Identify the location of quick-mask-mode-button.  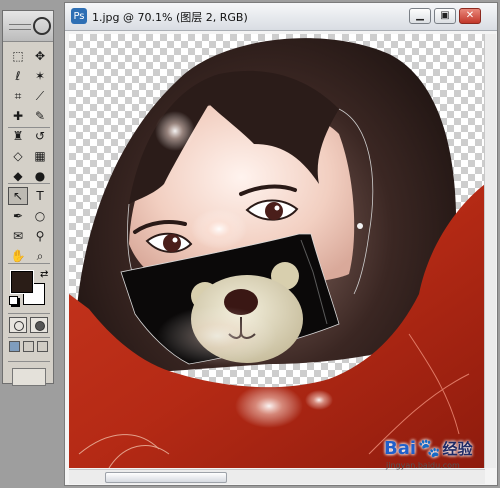
(39, 325).